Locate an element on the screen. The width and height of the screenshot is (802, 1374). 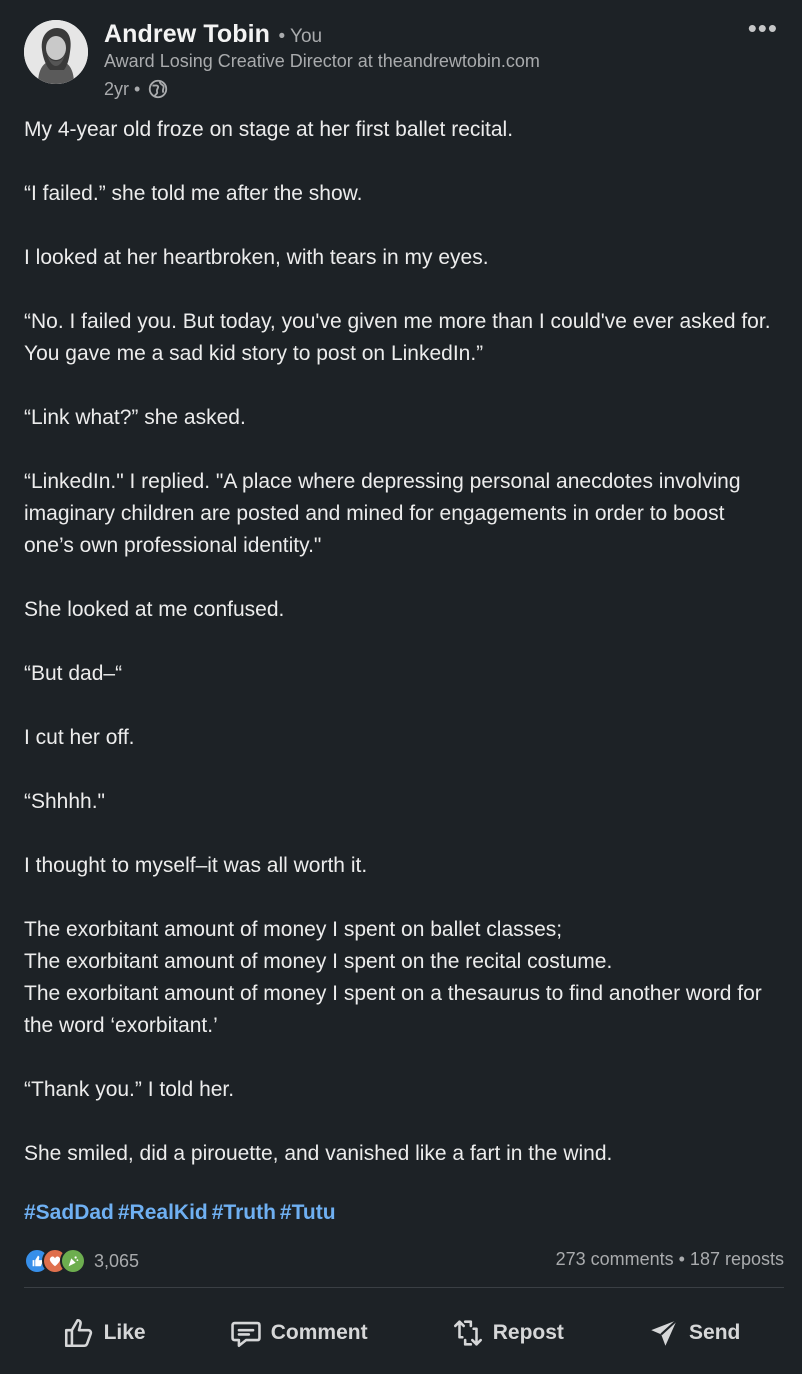
action-bar: Like Comment Repost Send is located at coordinates (401, 1333).